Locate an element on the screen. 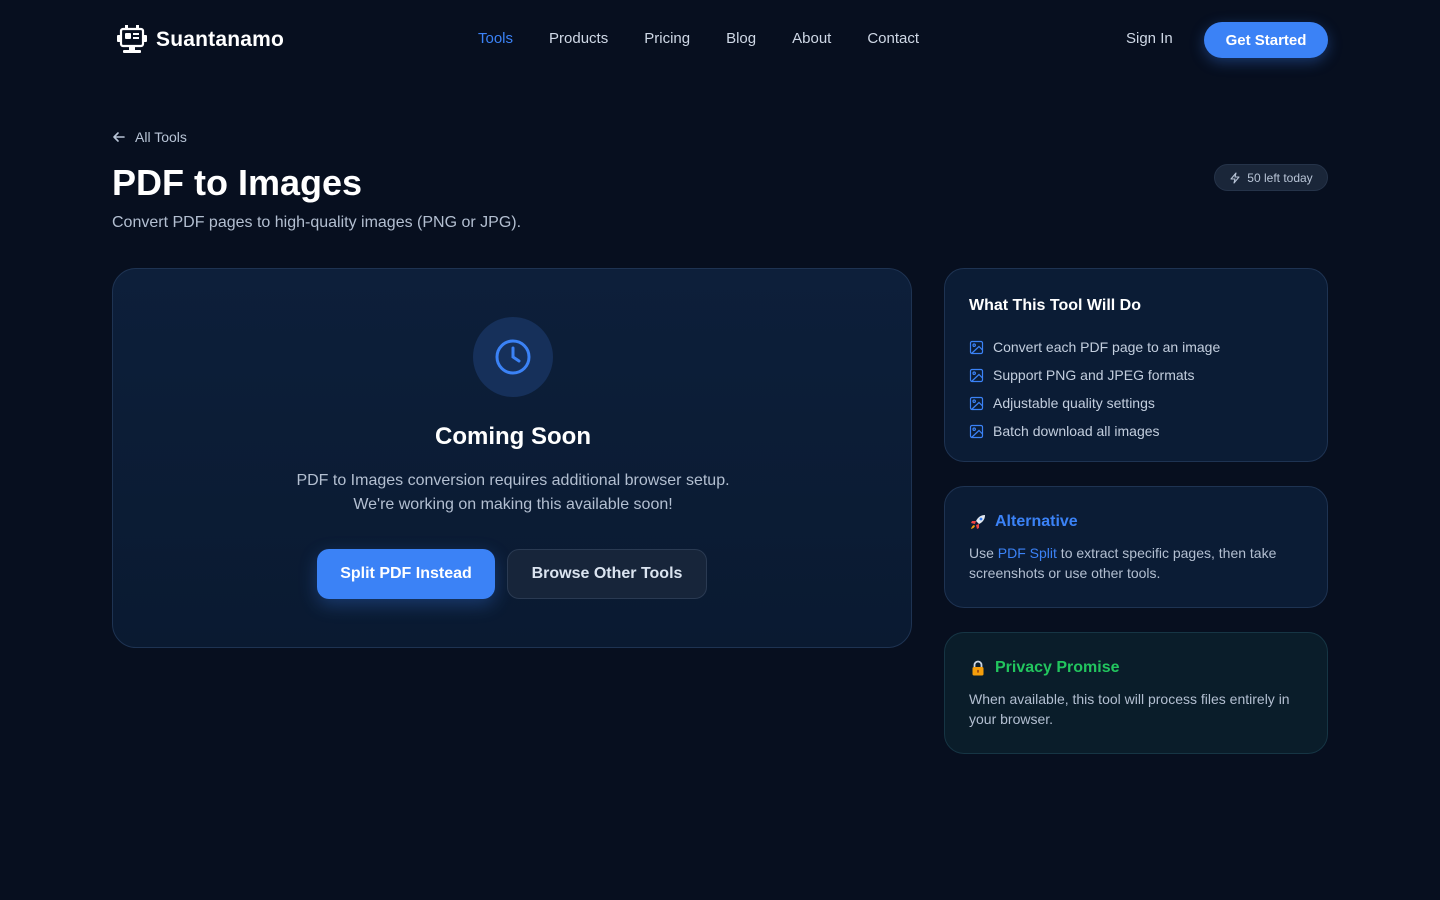 This screenshot has width=1440, height=900. clock-icon-circle is located at coordinates (513, 357).